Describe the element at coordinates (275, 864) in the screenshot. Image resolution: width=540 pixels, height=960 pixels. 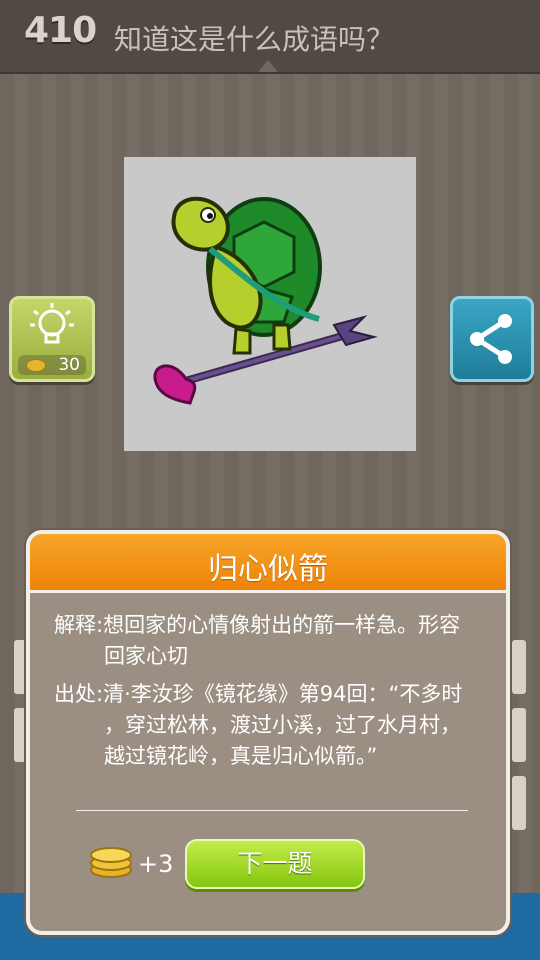
I see `next-question-button: 下一题` at that location.